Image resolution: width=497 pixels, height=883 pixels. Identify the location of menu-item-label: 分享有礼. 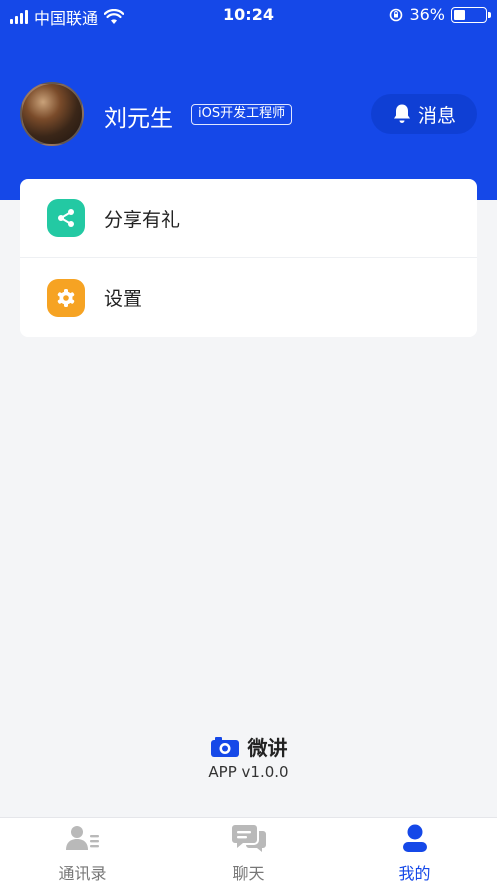
(142, 219).